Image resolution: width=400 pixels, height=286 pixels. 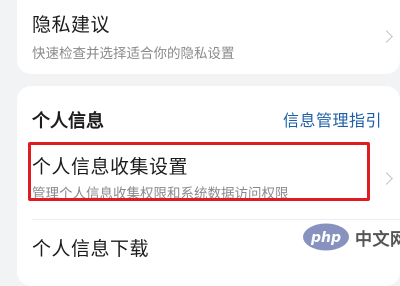 I want to click on divider, so click(x=216, y=219).